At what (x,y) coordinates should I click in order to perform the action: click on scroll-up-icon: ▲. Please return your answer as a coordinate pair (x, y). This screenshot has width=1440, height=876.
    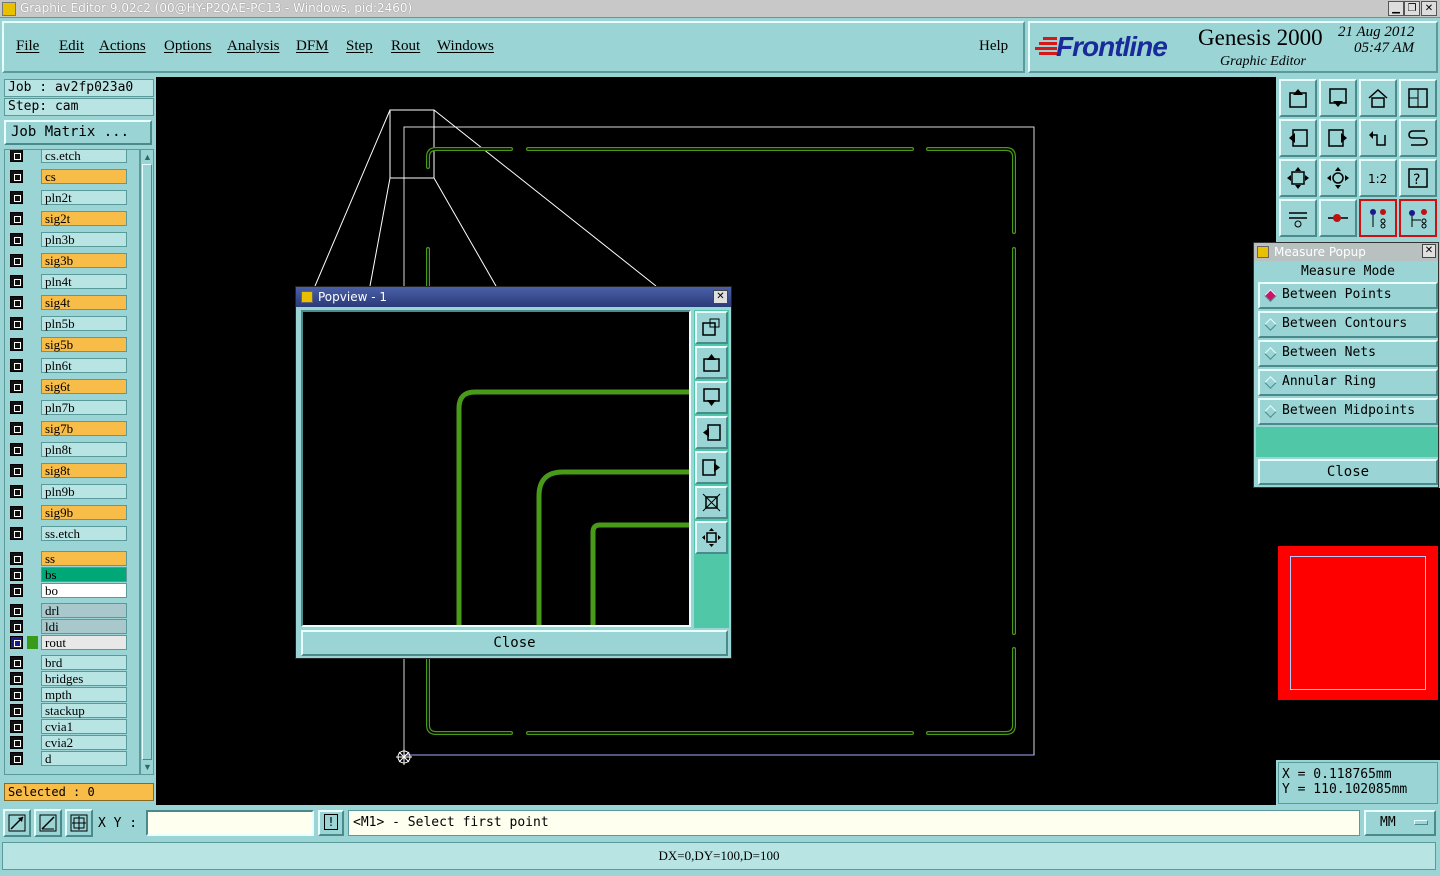
    Looking at the image, I should click on (147, 157).